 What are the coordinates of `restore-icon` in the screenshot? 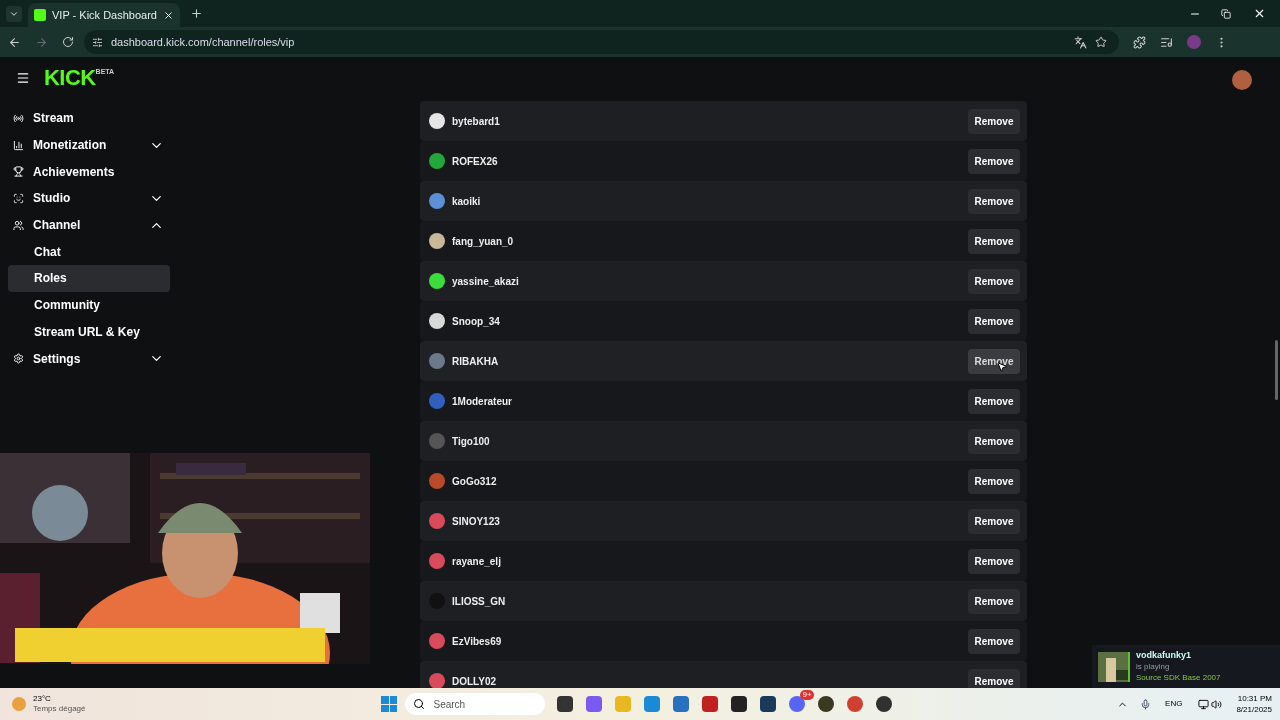 It's located at (1226, 13).